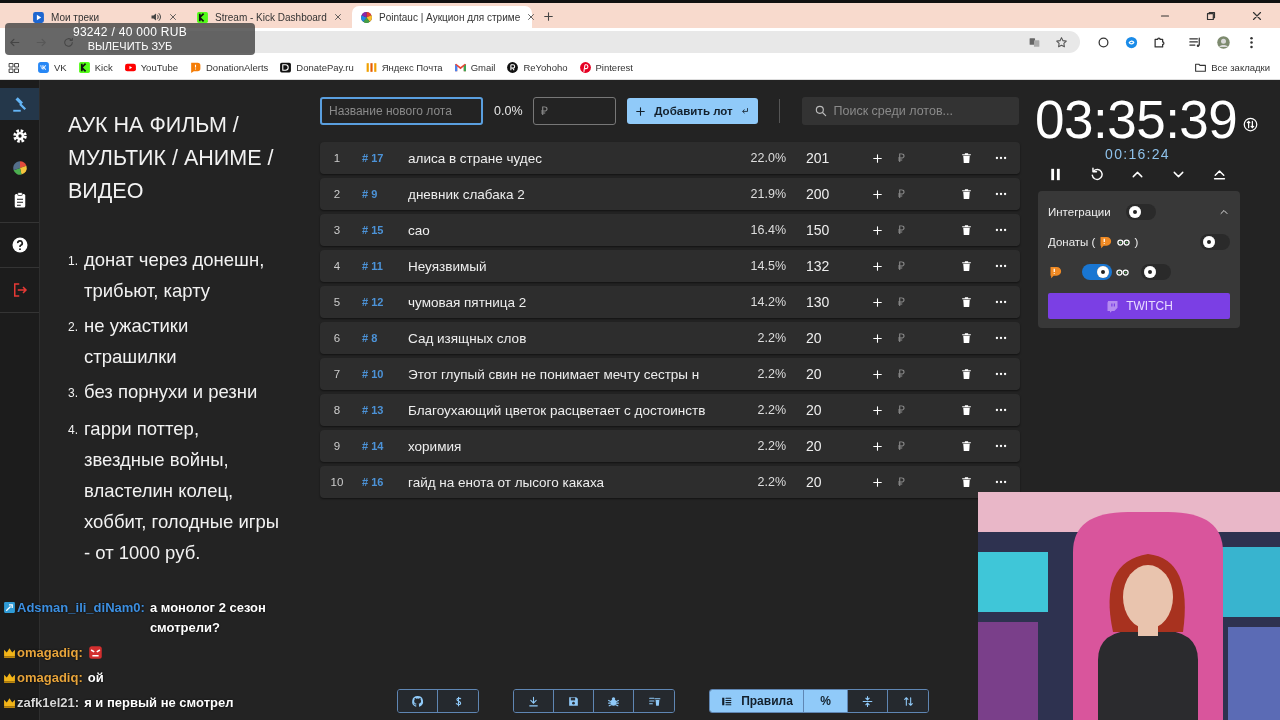 This screenshot has width=1280, height=720. Describe the element at coordinates (373, 446) in the screenshot. I see `lot-id: # 14` at that location.